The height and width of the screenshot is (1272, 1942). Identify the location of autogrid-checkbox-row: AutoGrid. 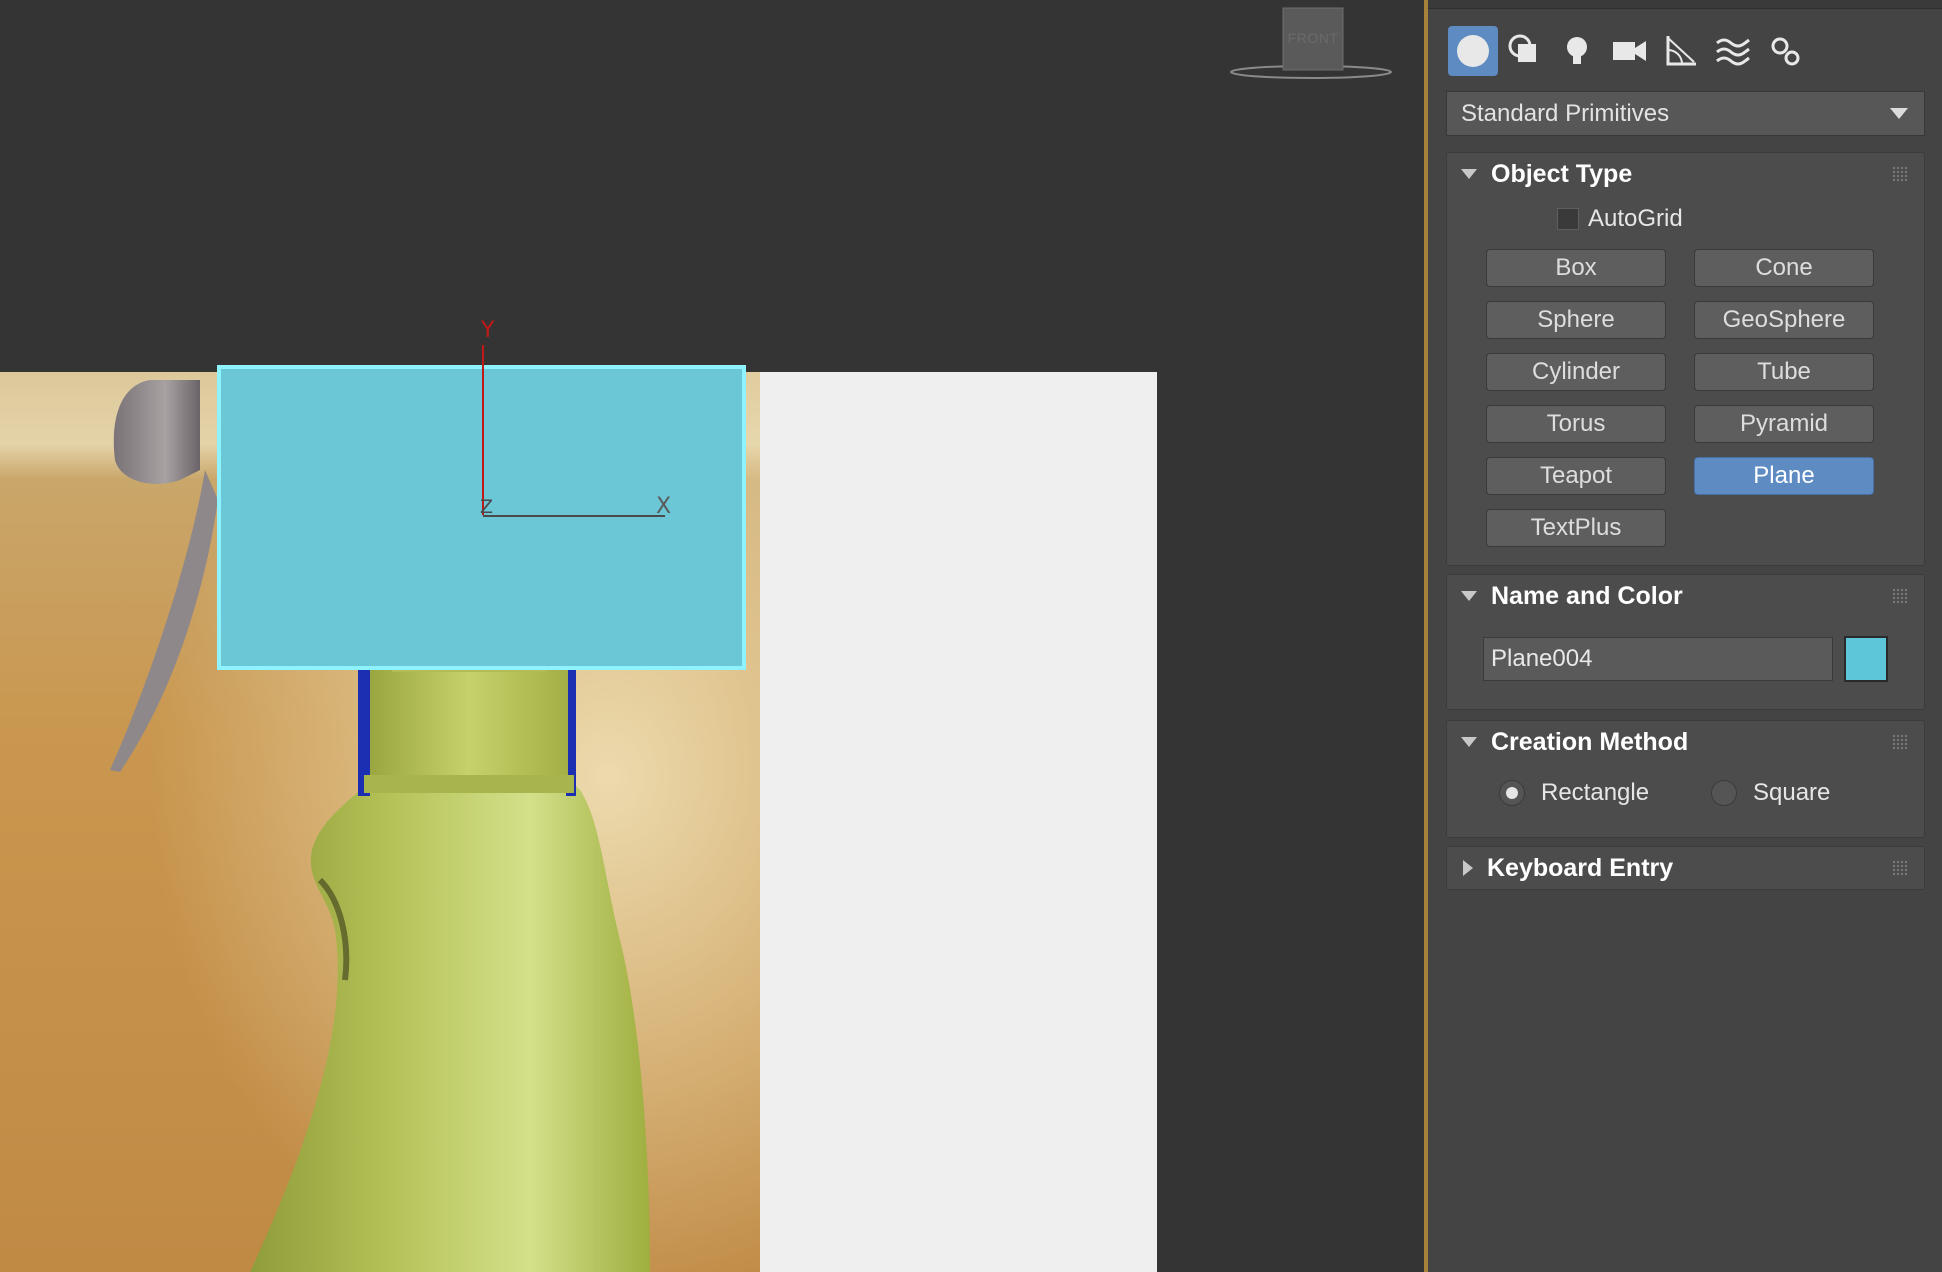
(1620, 219).